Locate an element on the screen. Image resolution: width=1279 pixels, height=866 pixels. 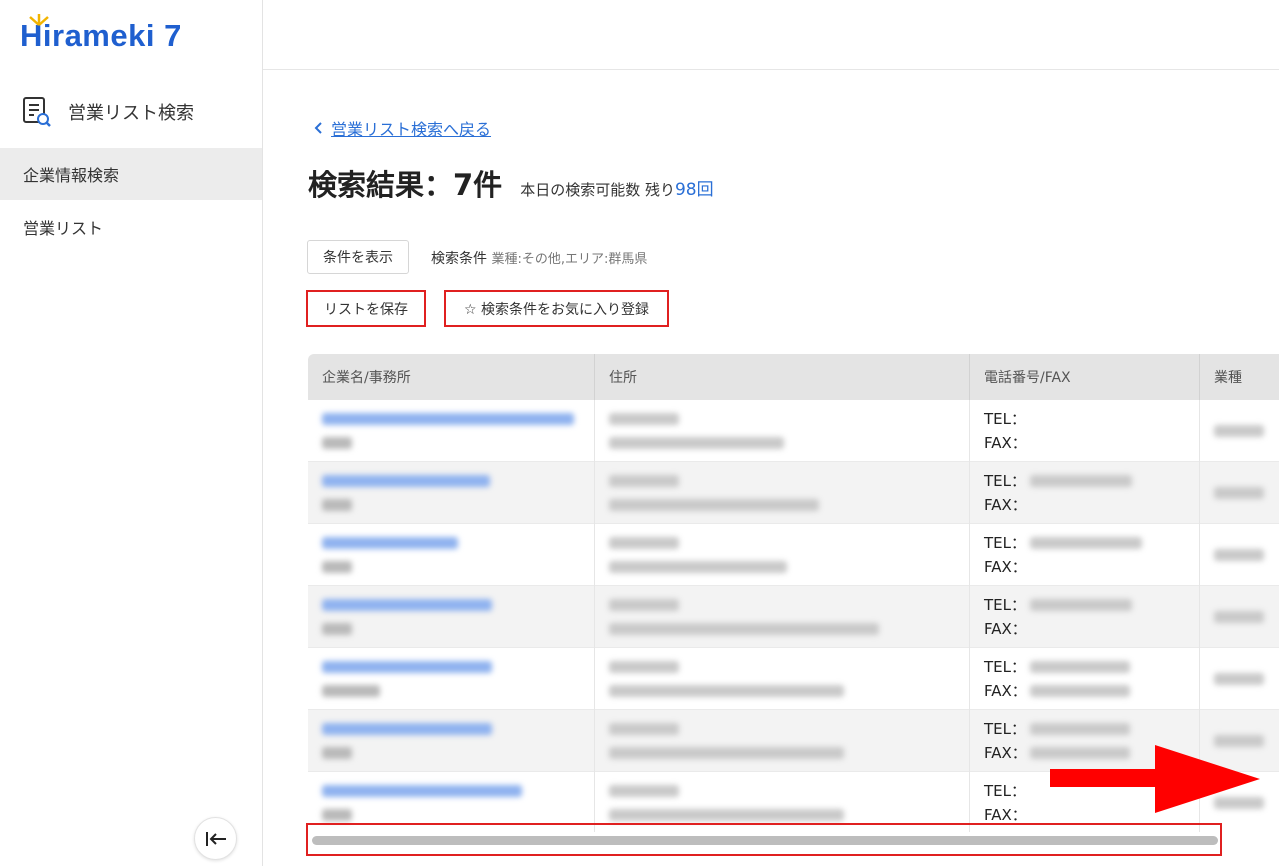
show-conditions-button: 条件を表示 is located at coordinates (358, 257).